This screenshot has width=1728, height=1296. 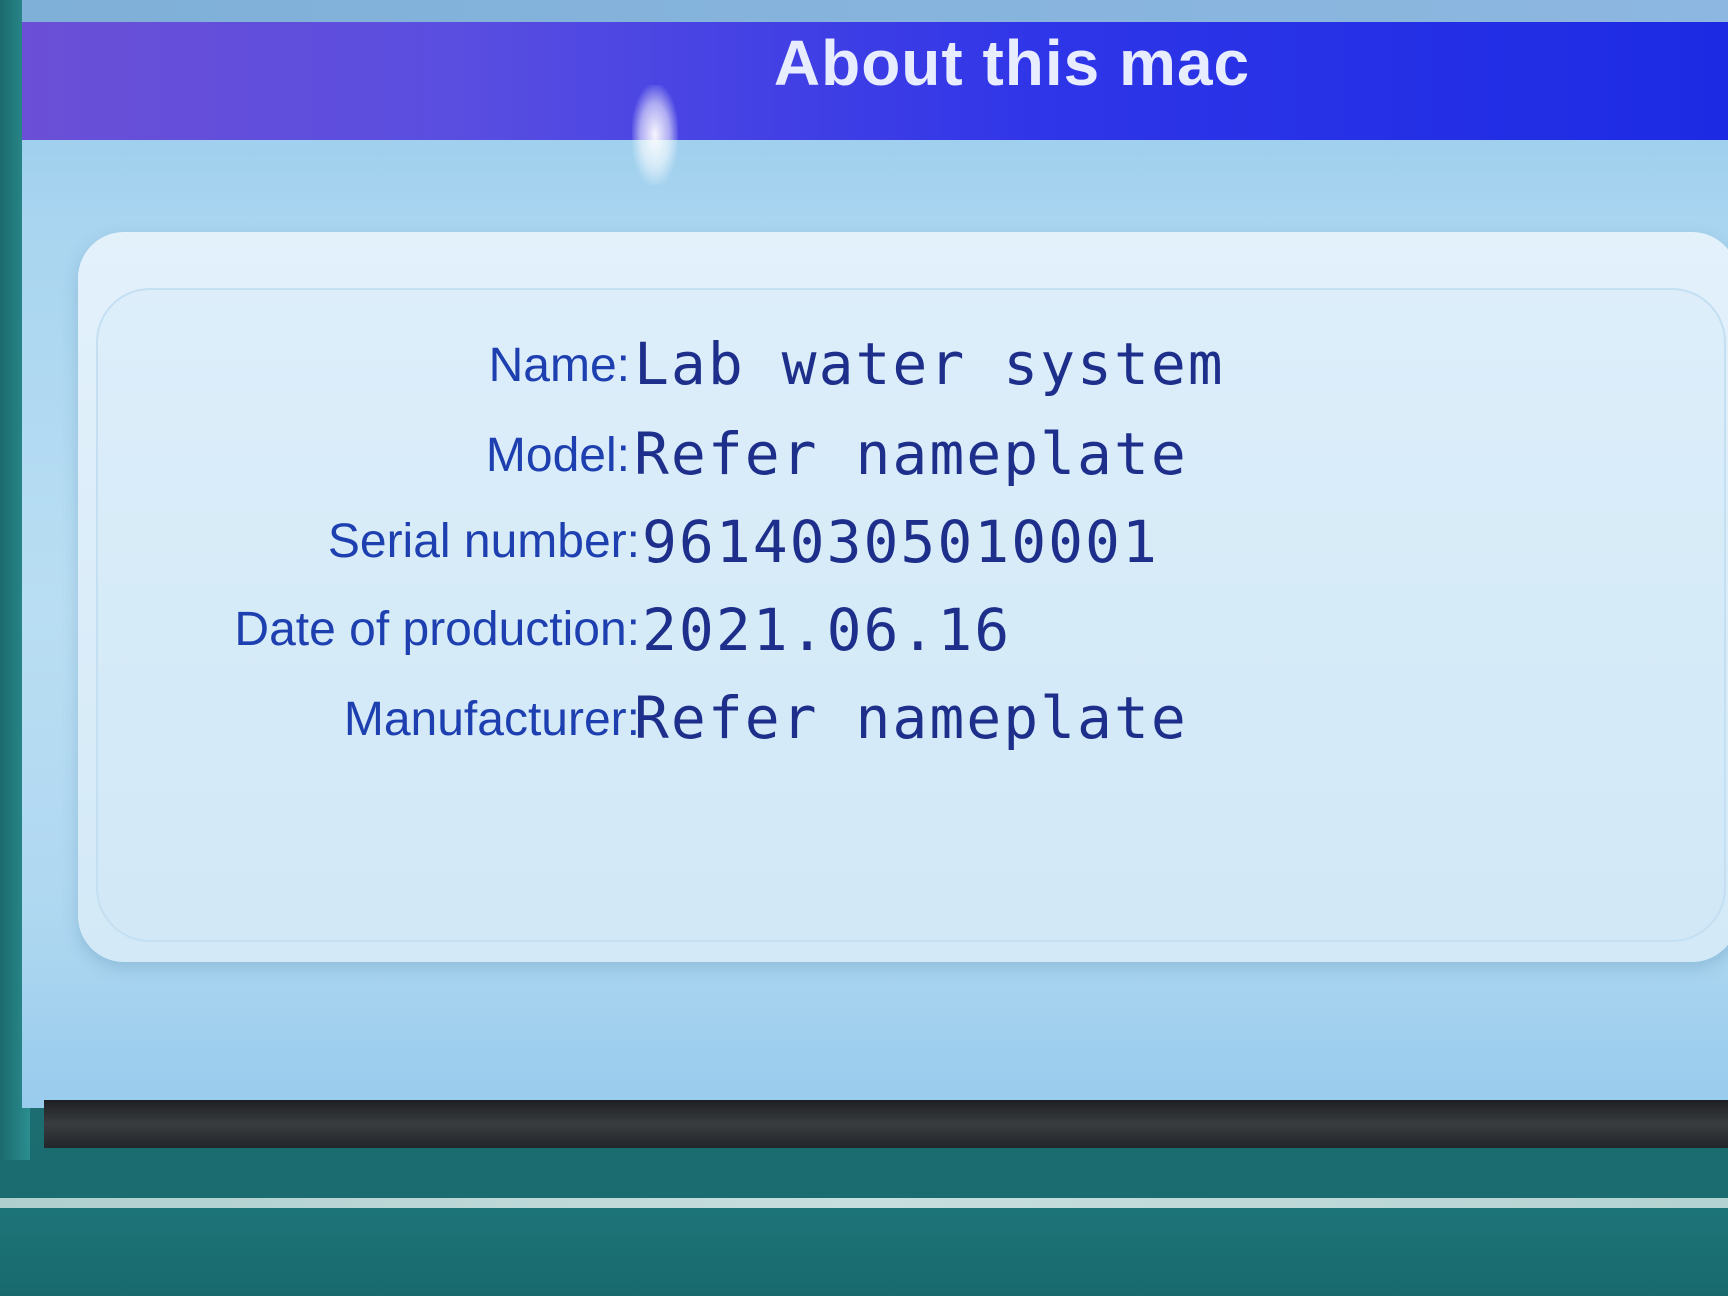 What do you see at coordinates (900, 542) in the screenshot?
I see `serial-number-value: 96140305010001` at bounding box center [900, 542].